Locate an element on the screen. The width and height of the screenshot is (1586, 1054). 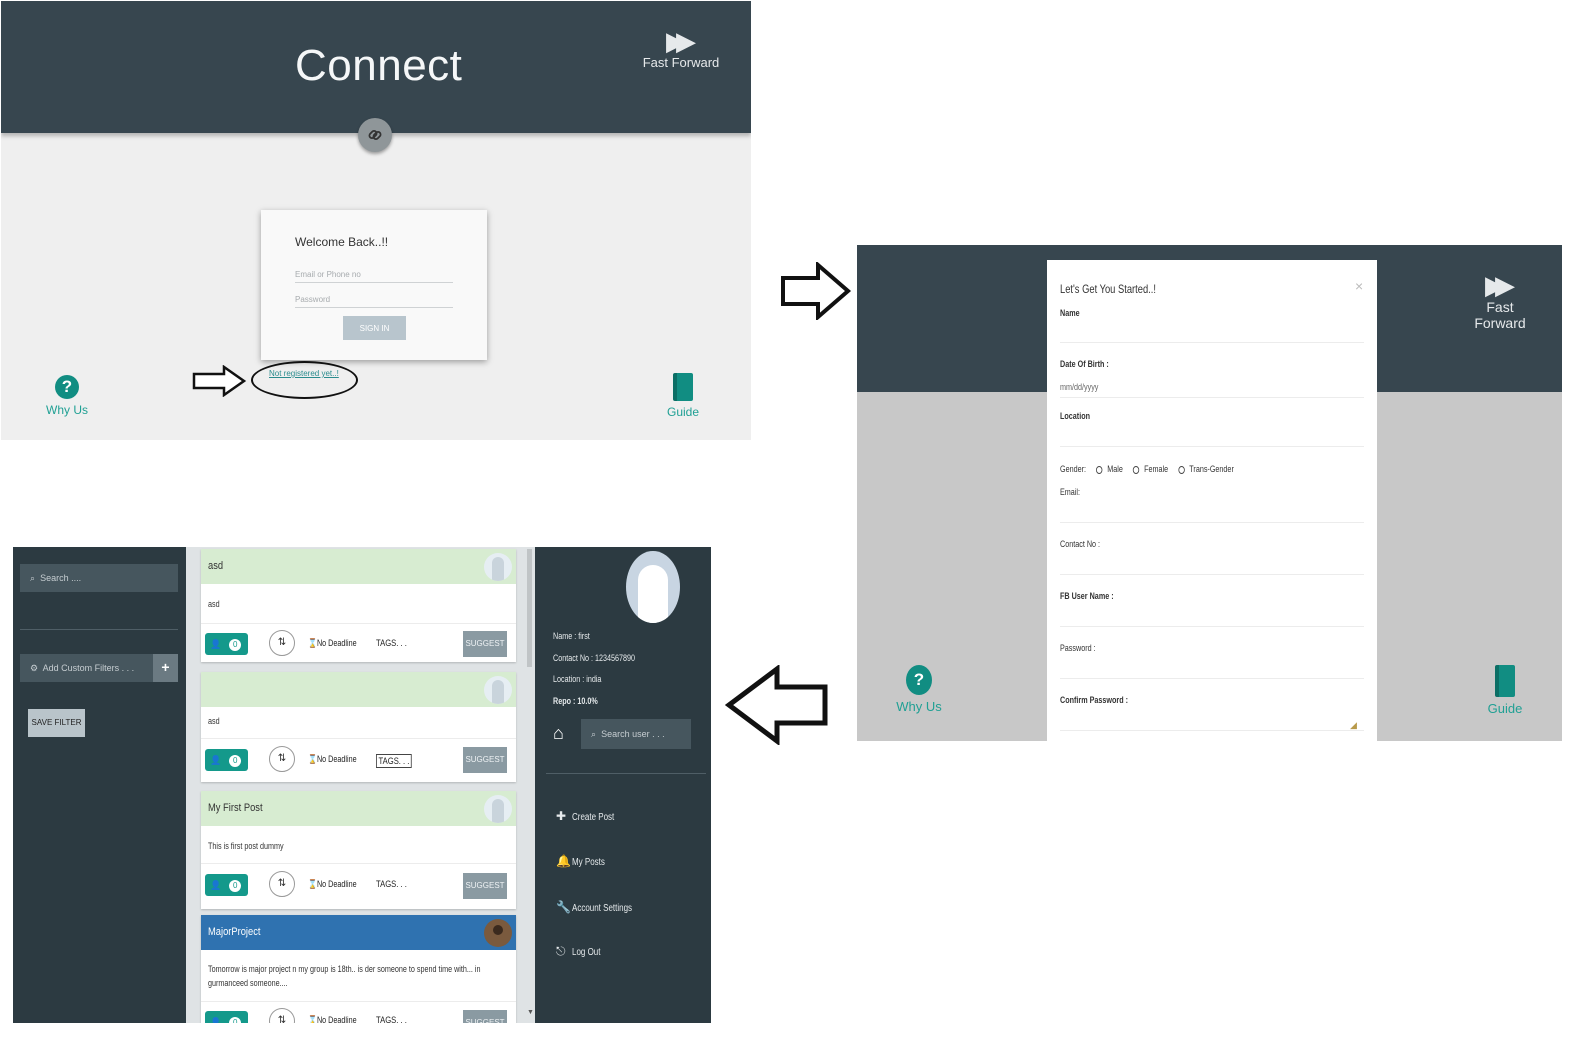
custom-filters-placeholder: Add Custom Filters . . . is located at coordinates (88, 668).